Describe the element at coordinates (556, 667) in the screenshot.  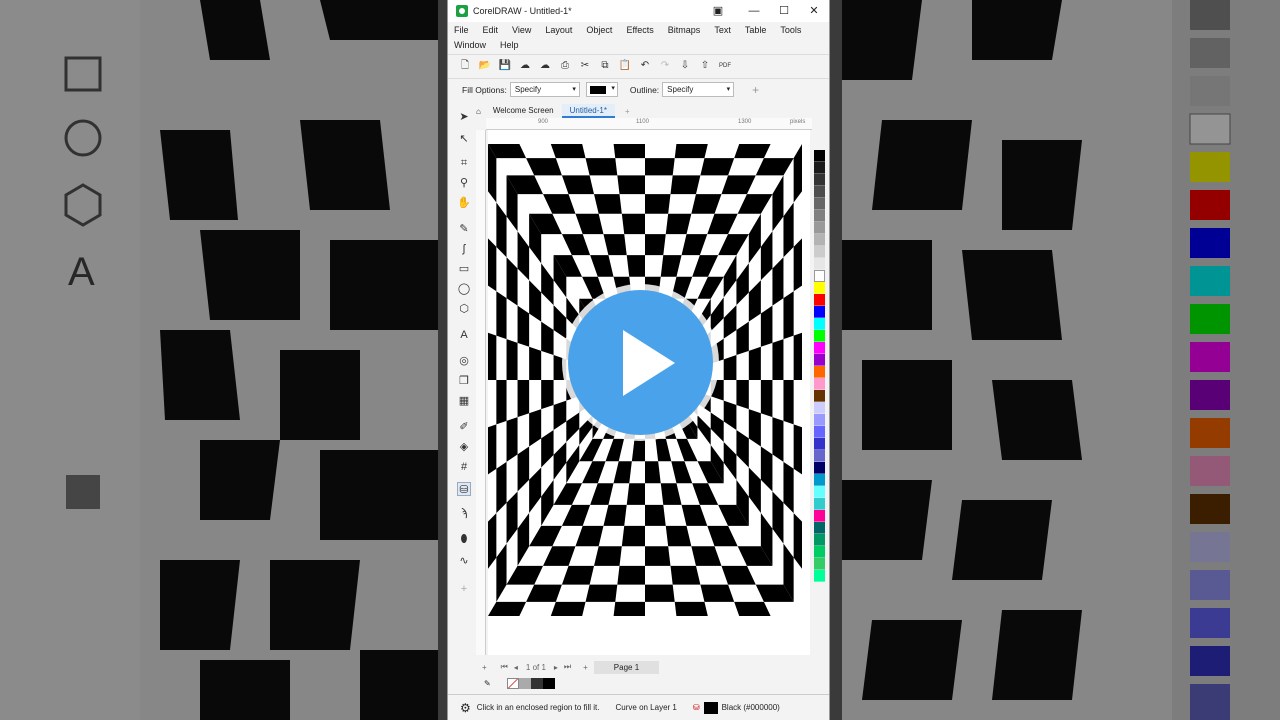
I see `next-page-icon: ▸` at that location.